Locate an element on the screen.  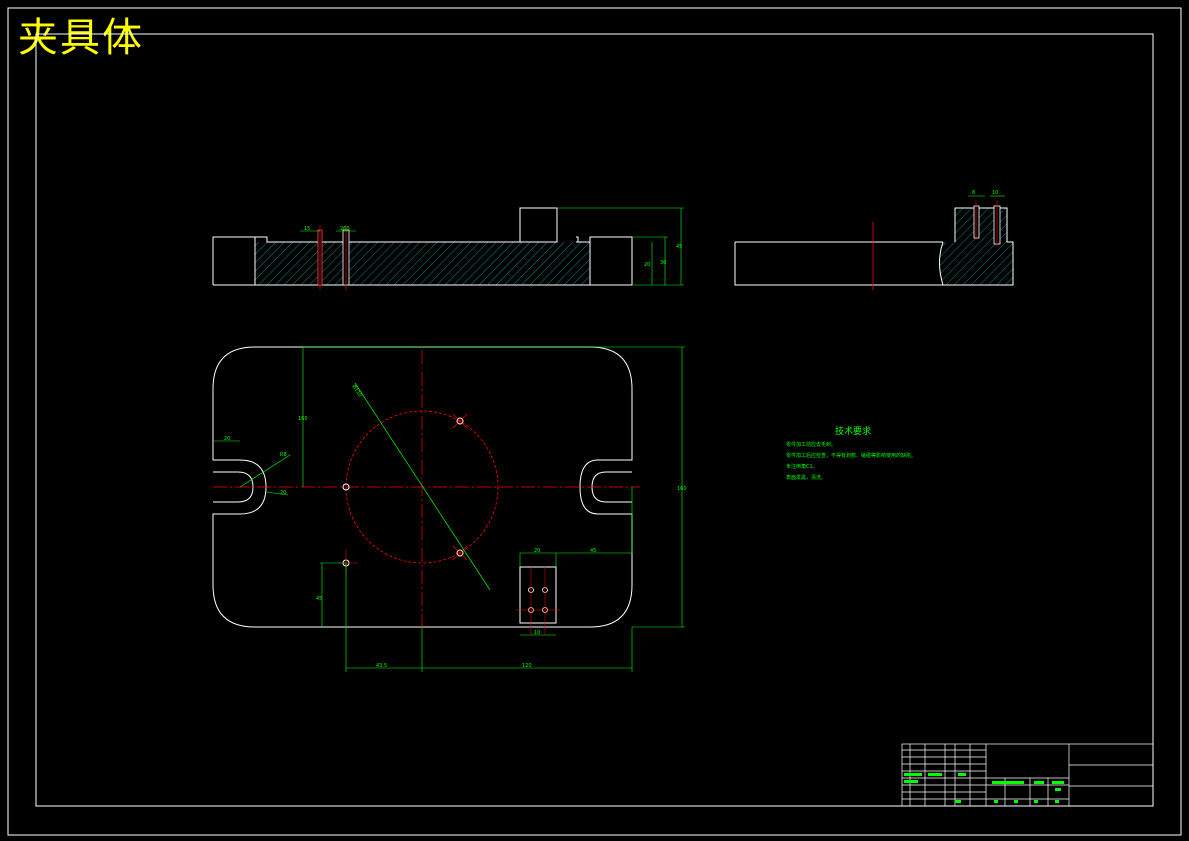
dim-top-height: 160 is located at coordinates (303, 419).